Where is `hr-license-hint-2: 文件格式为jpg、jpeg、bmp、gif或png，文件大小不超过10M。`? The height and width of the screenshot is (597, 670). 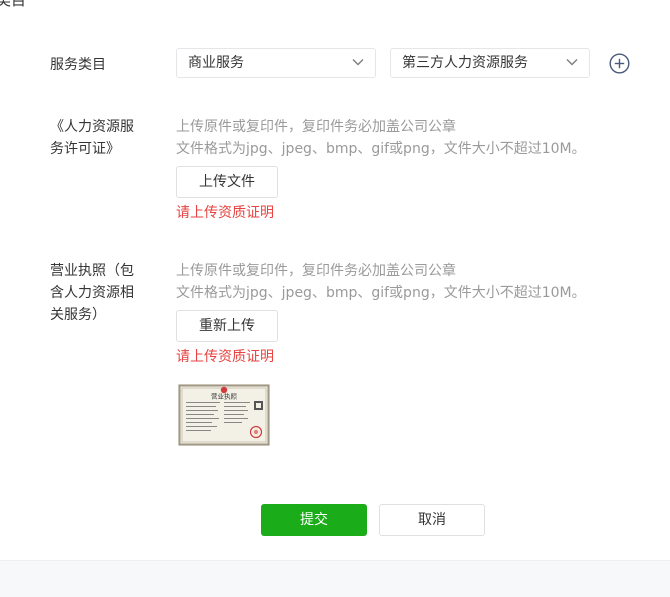
hr-license-hint-2: 文件格式为jpg、jpeg、bmp、gif或png，文件大小不超过10M。 is located at coordinates (381, 149).